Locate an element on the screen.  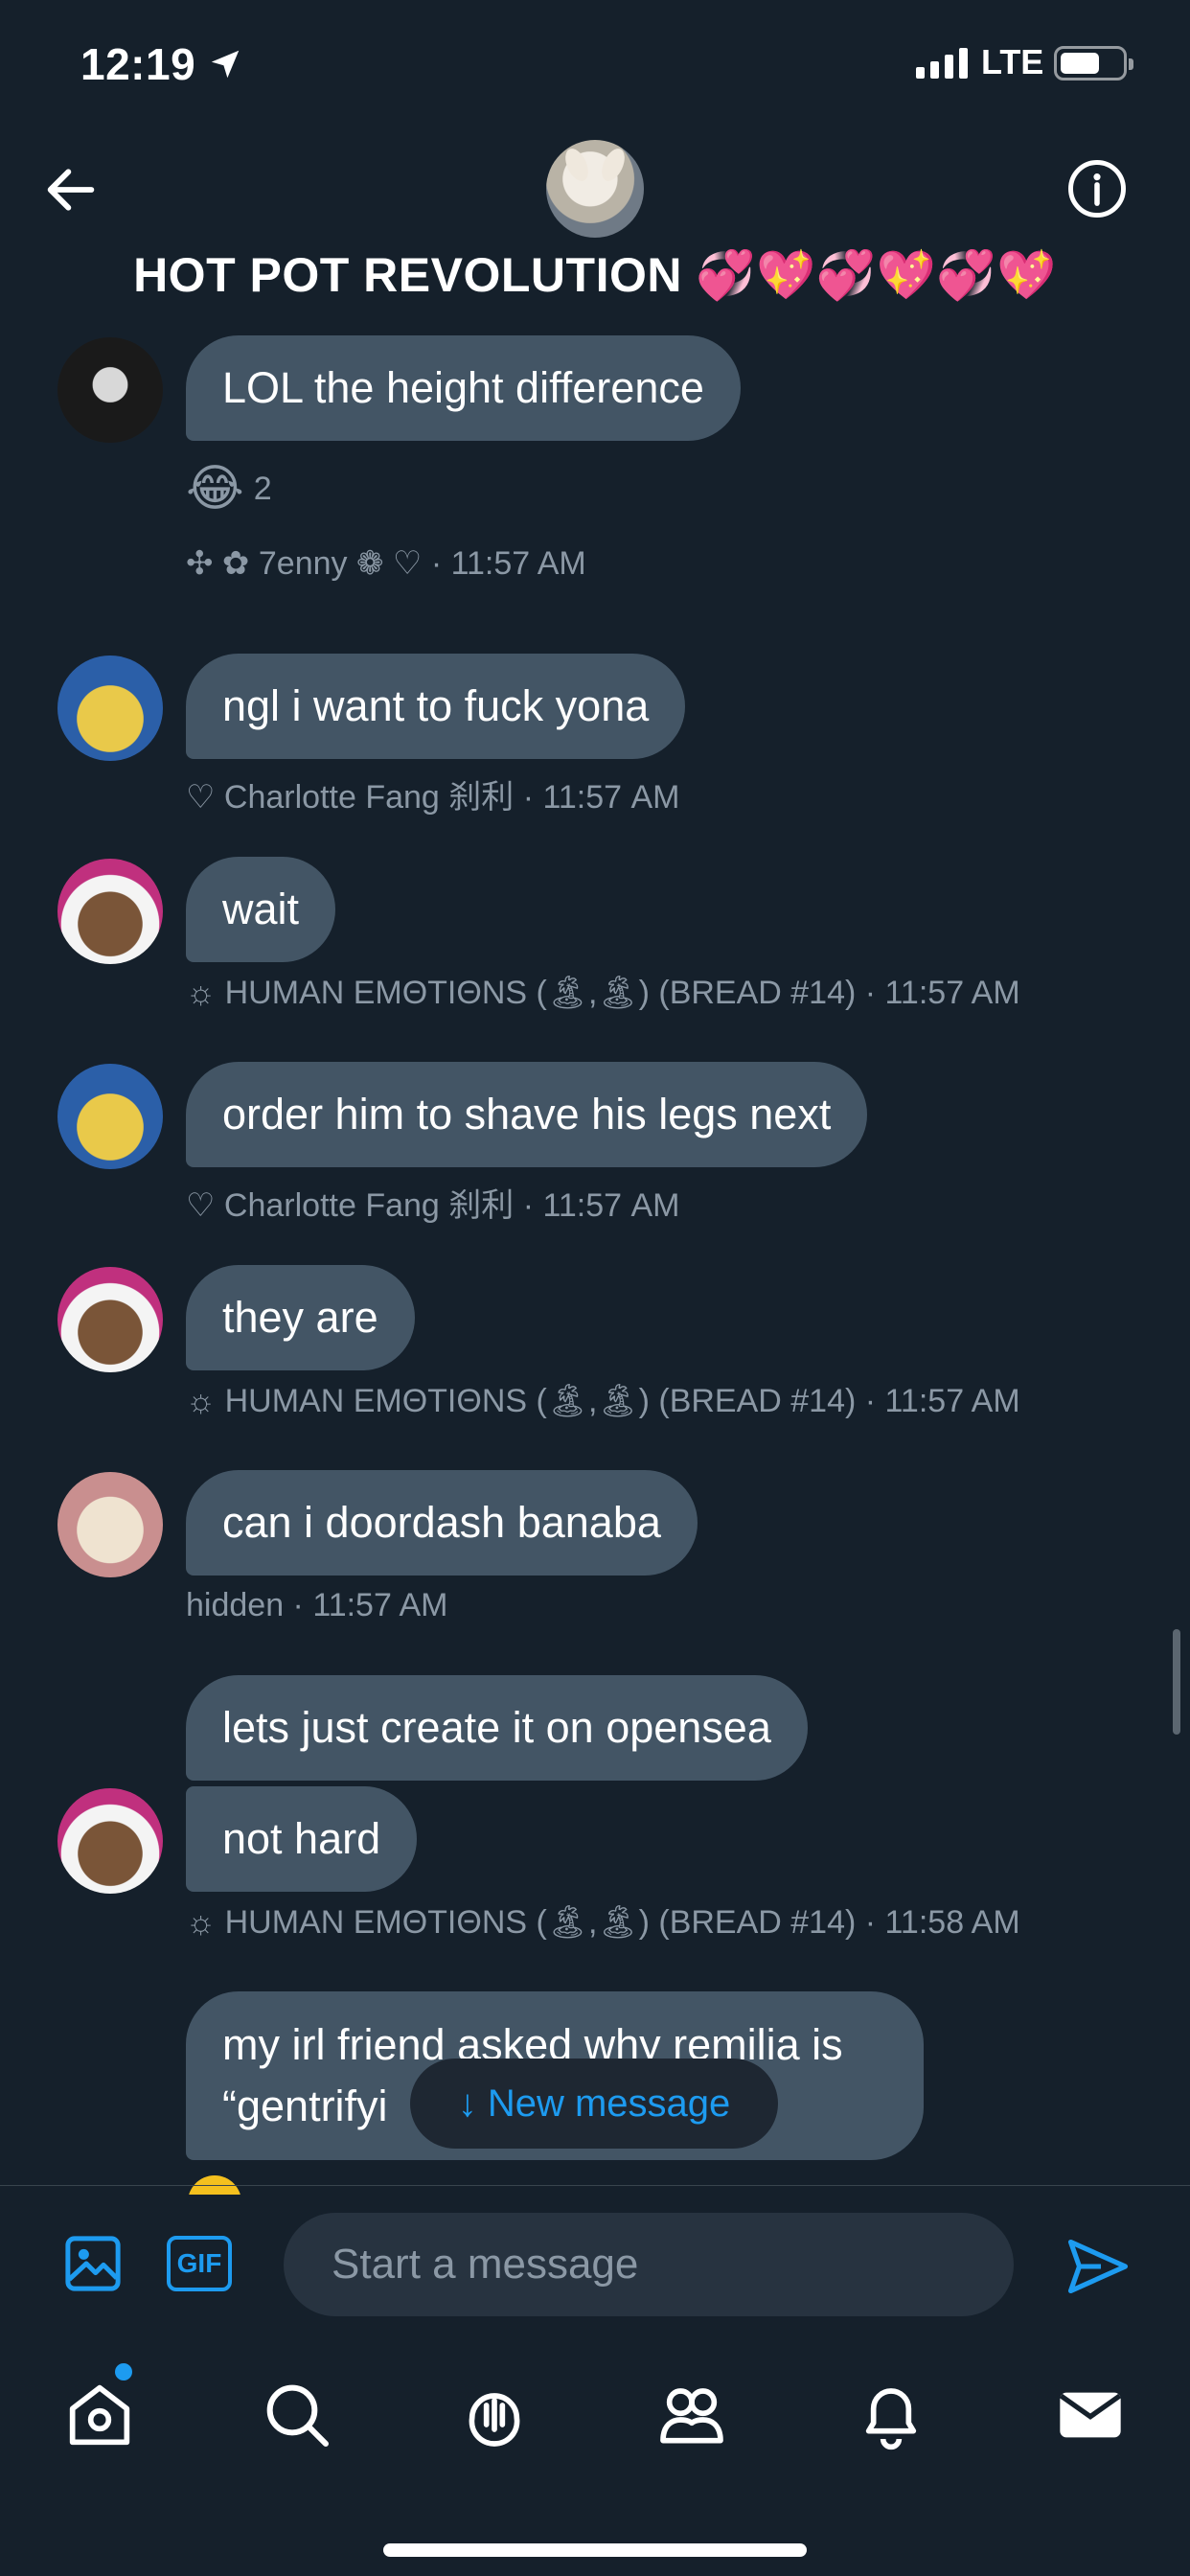
message-meta: ✣ ✿ 7enny ❁ ♡ · 11:57 AM is located at coordinates (386, 563).